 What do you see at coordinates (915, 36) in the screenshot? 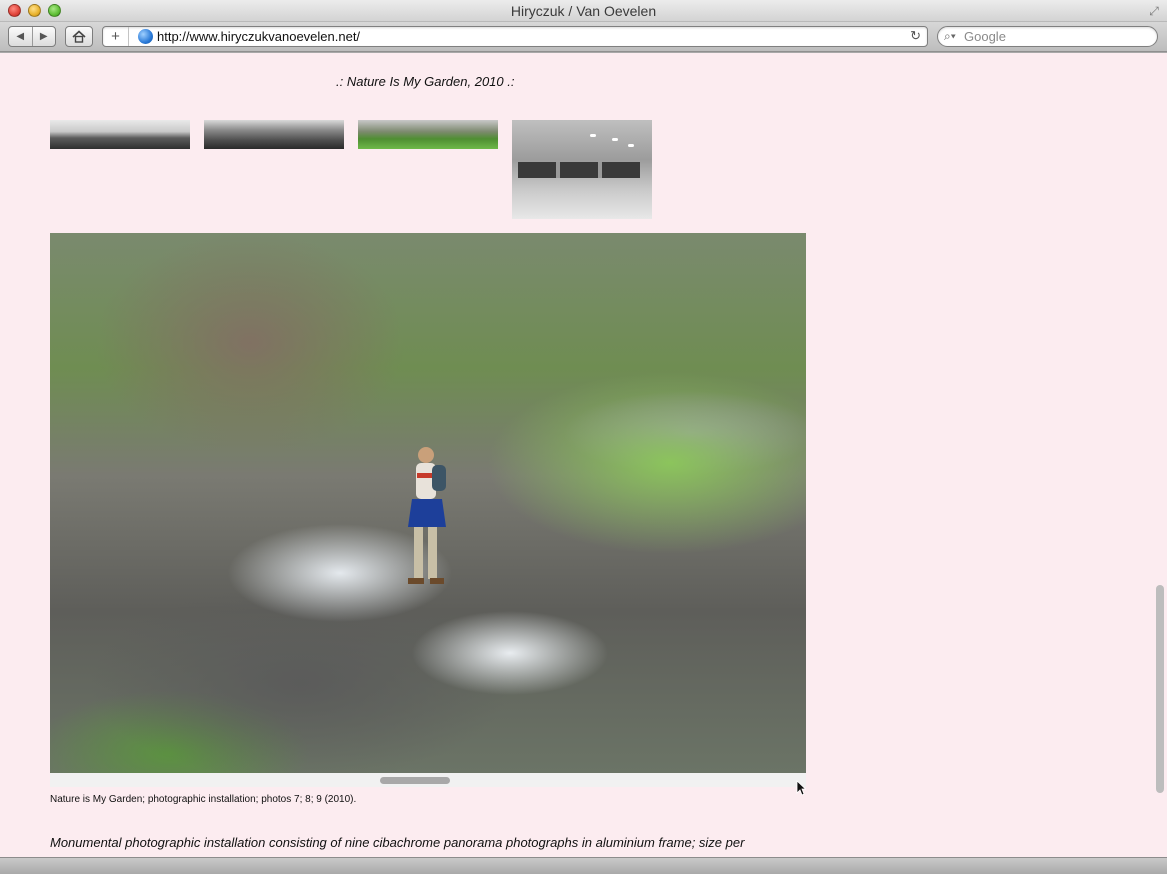
I see `reload-icon: ↻` at bounding box center [915, 36].